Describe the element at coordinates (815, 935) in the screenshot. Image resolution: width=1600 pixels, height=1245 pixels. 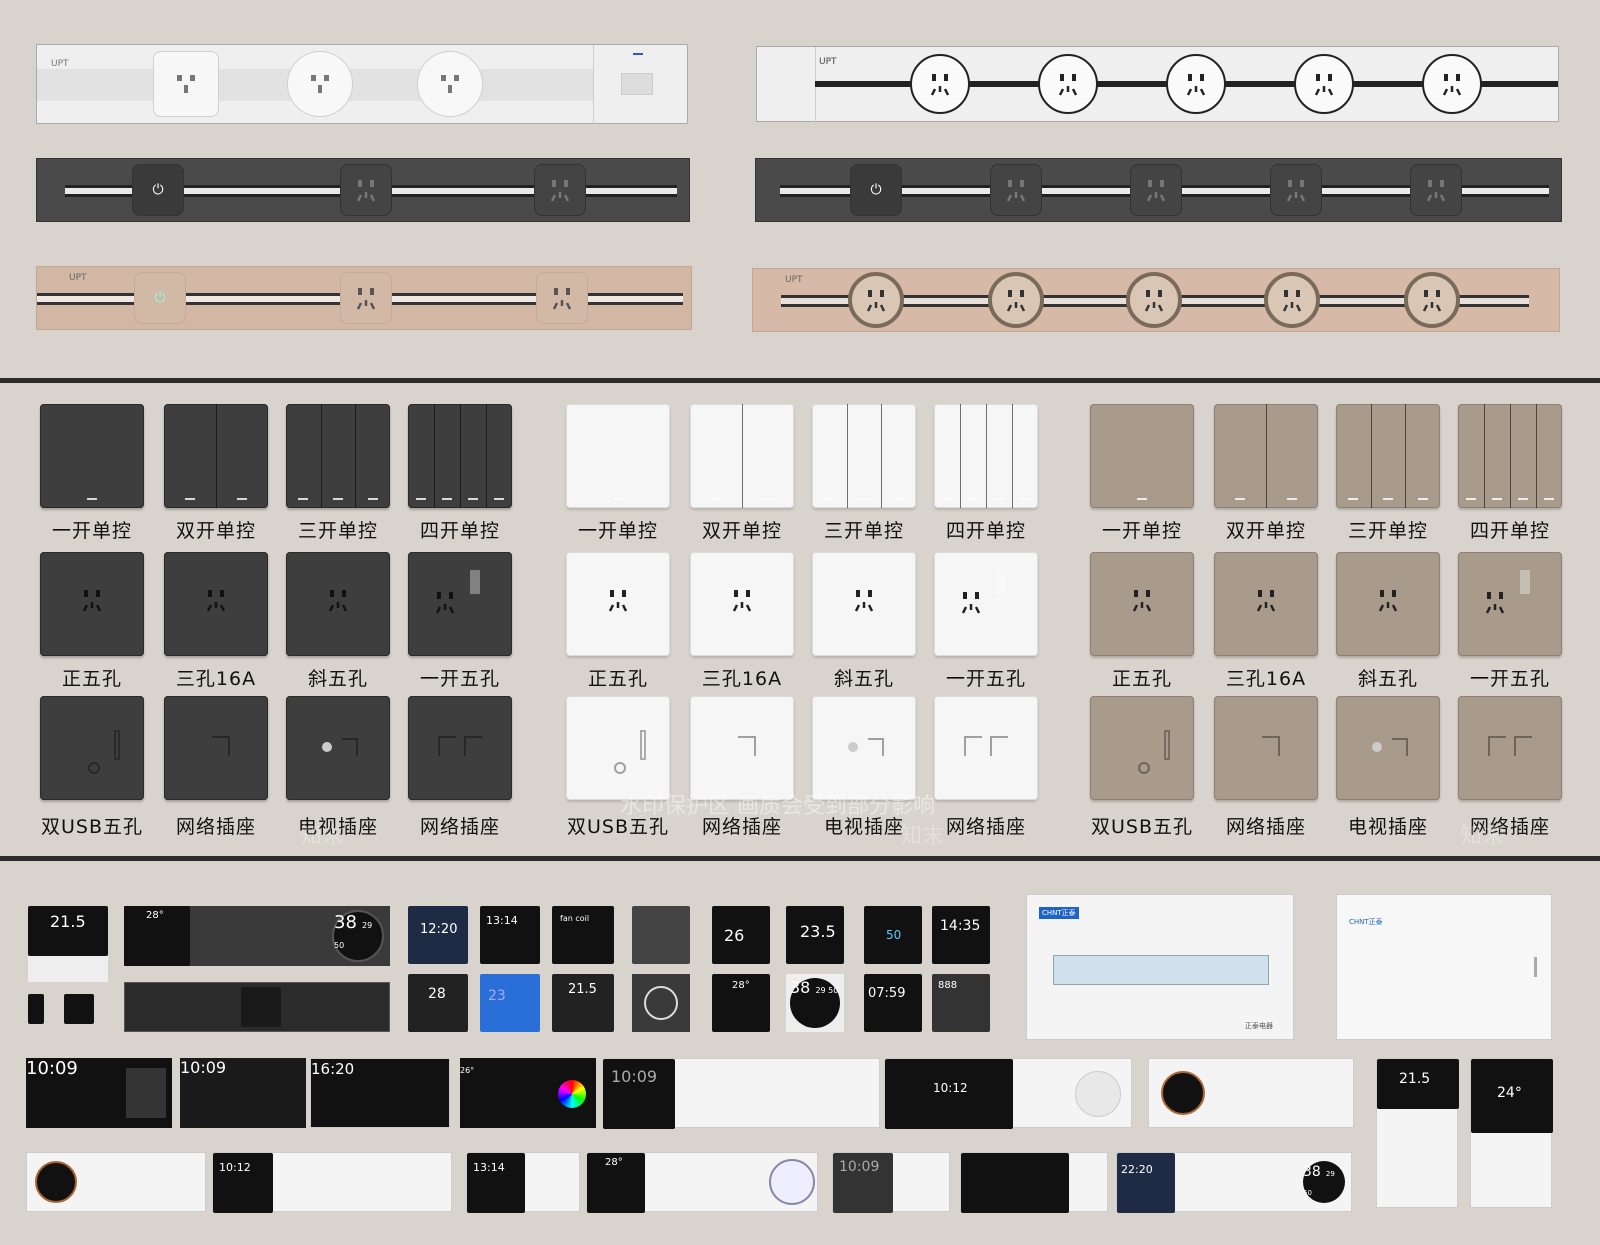
I see `temp-screen: 23.5` at that location.